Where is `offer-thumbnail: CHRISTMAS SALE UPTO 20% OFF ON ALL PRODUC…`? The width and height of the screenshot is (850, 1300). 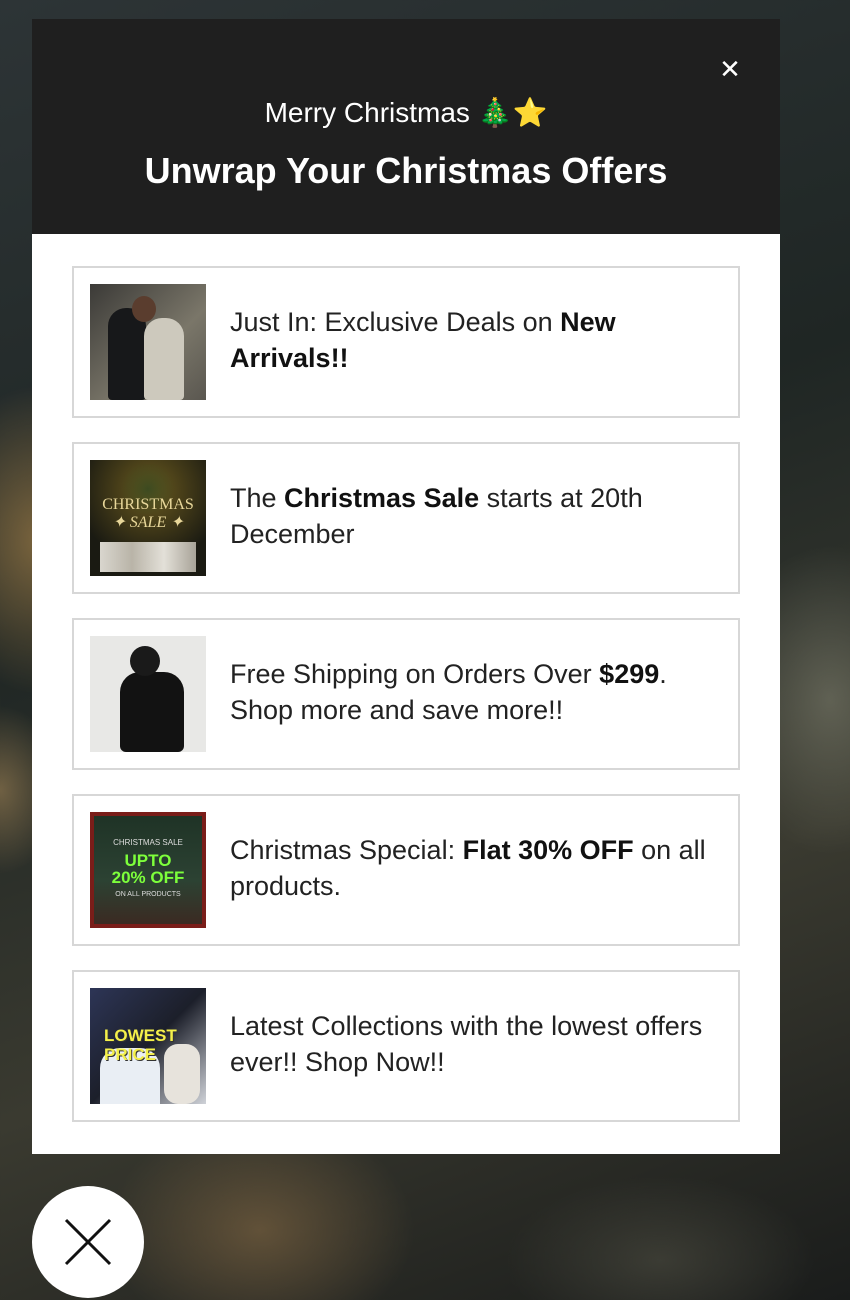 offer-thumbnail: CHRISTMAS SALE UPTO 20% OFF ON ALL PRODUC… is located at coordinates (148, 870).